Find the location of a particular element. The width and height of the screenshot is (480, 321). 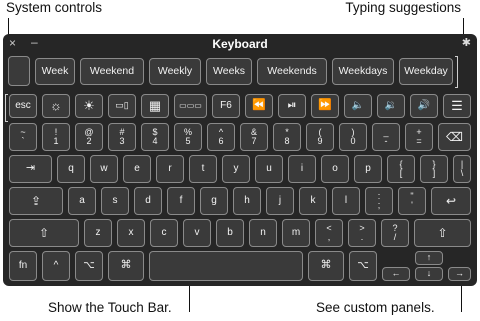

option-left-key: ⌥ is located at coordinates (89, 266).